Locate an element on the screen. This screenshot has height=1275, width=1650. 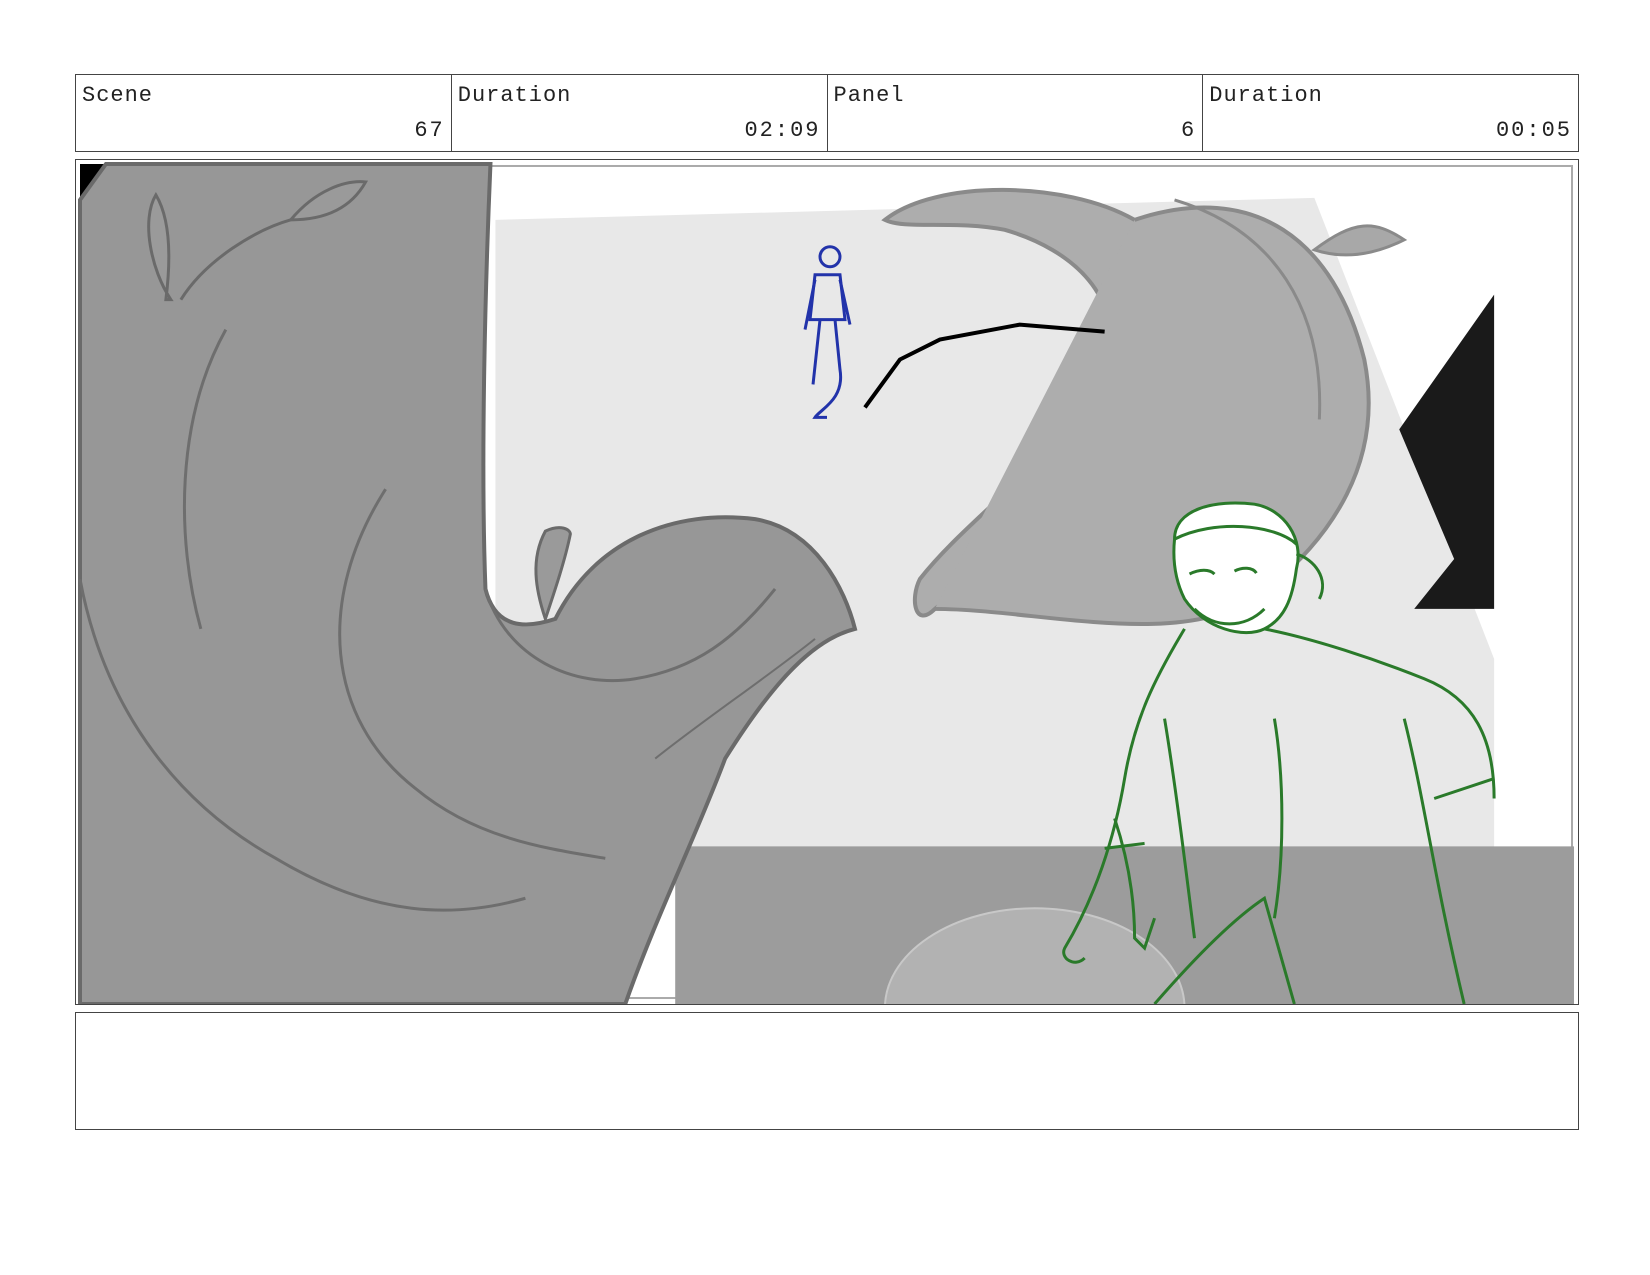
scene-duration-value: 02:09 is located at coordinates (782, 130).